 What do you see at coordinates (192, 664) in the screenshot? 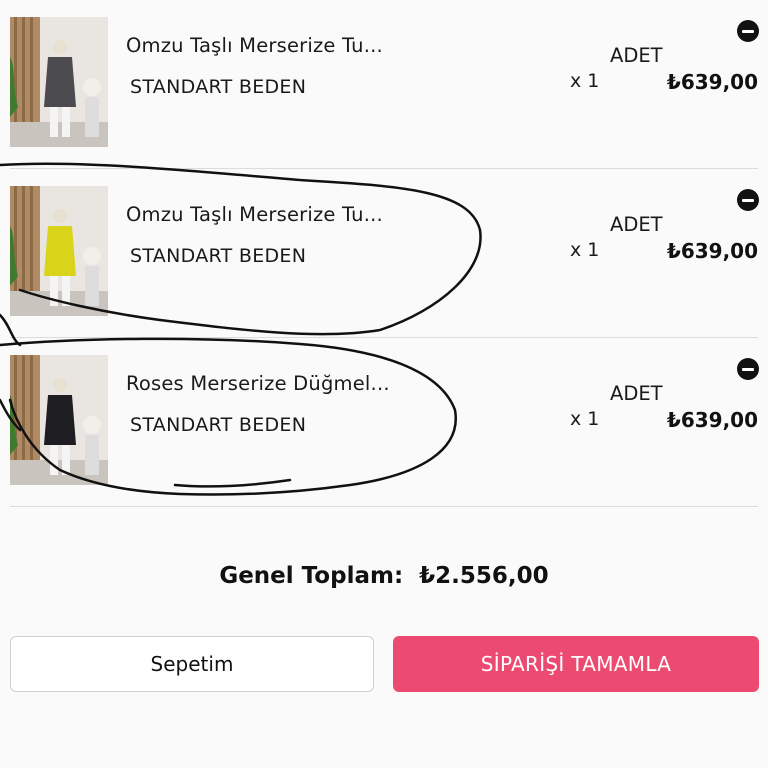
I see `cart-button: Sepetim` at bounding box center [192, 664].